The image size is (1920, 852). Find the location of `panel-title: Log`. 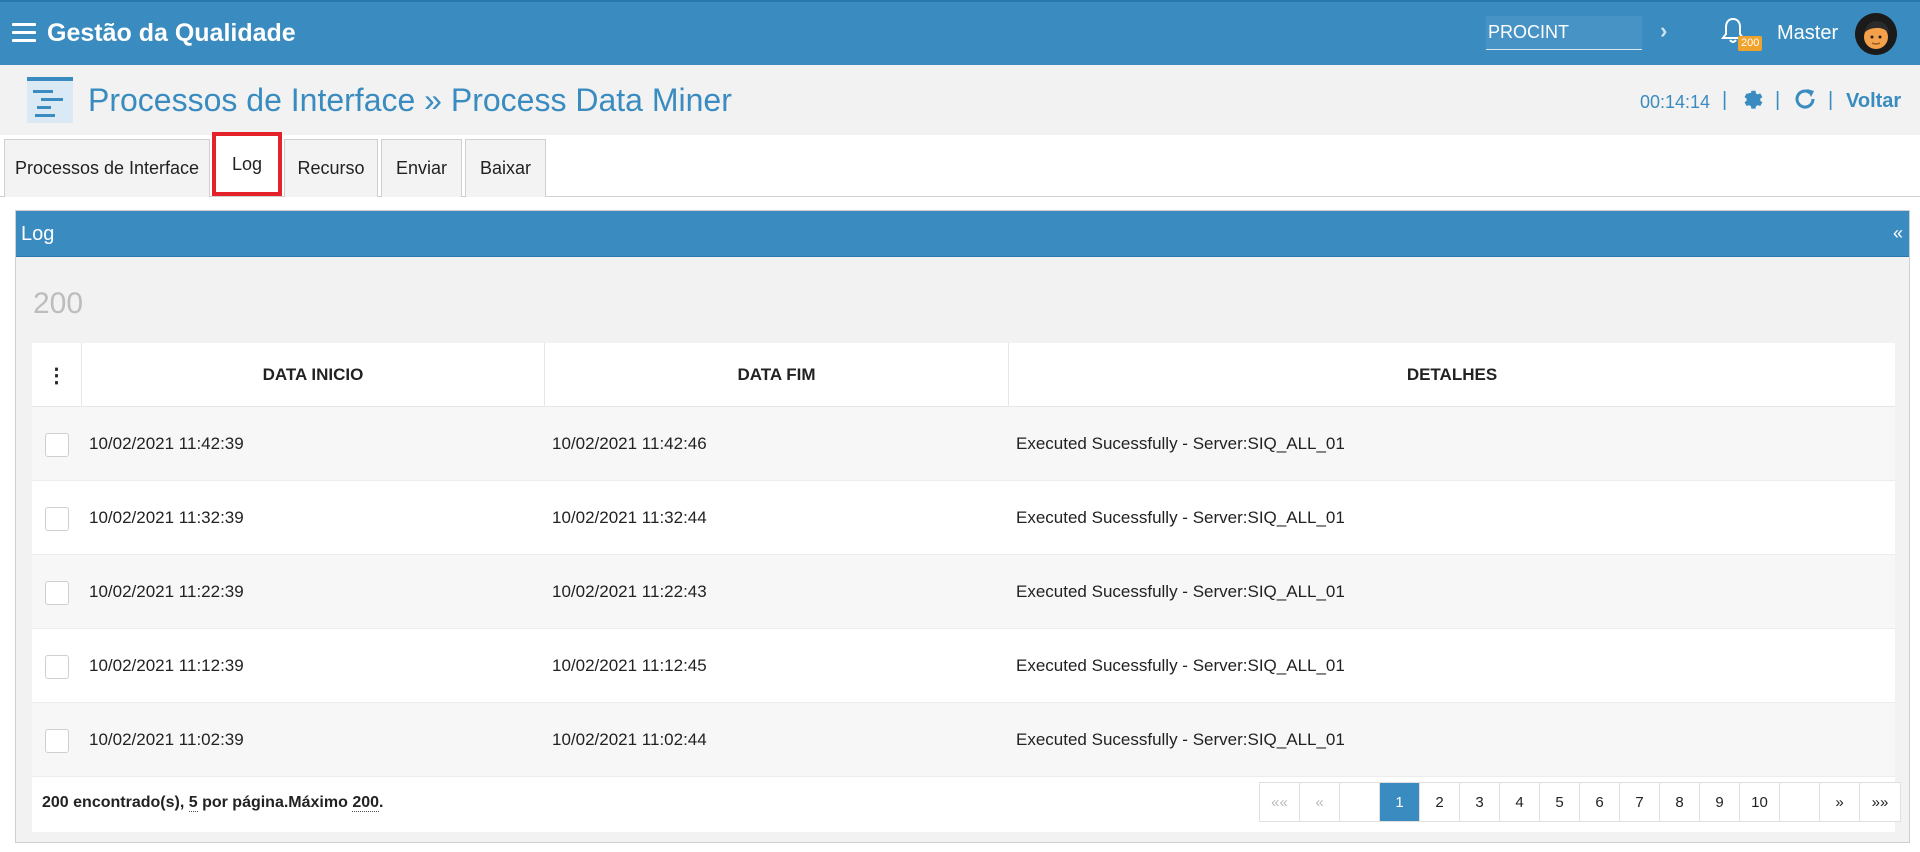

panel-title: Log is located at coordinates (38, 234).